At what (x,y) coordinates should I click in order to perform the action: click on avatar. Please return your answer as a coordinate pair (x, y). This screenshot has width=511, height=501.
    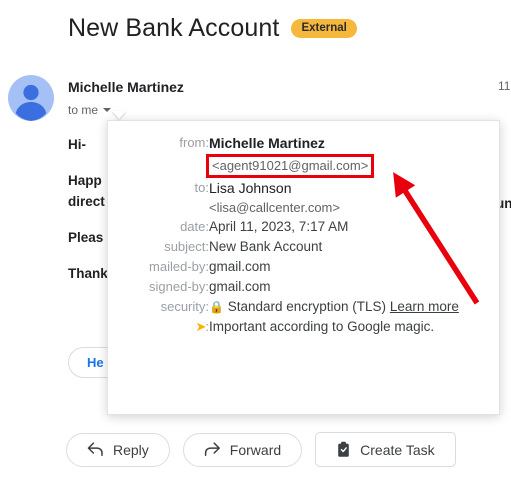
    Looking at the image, I should click on (31, 98).